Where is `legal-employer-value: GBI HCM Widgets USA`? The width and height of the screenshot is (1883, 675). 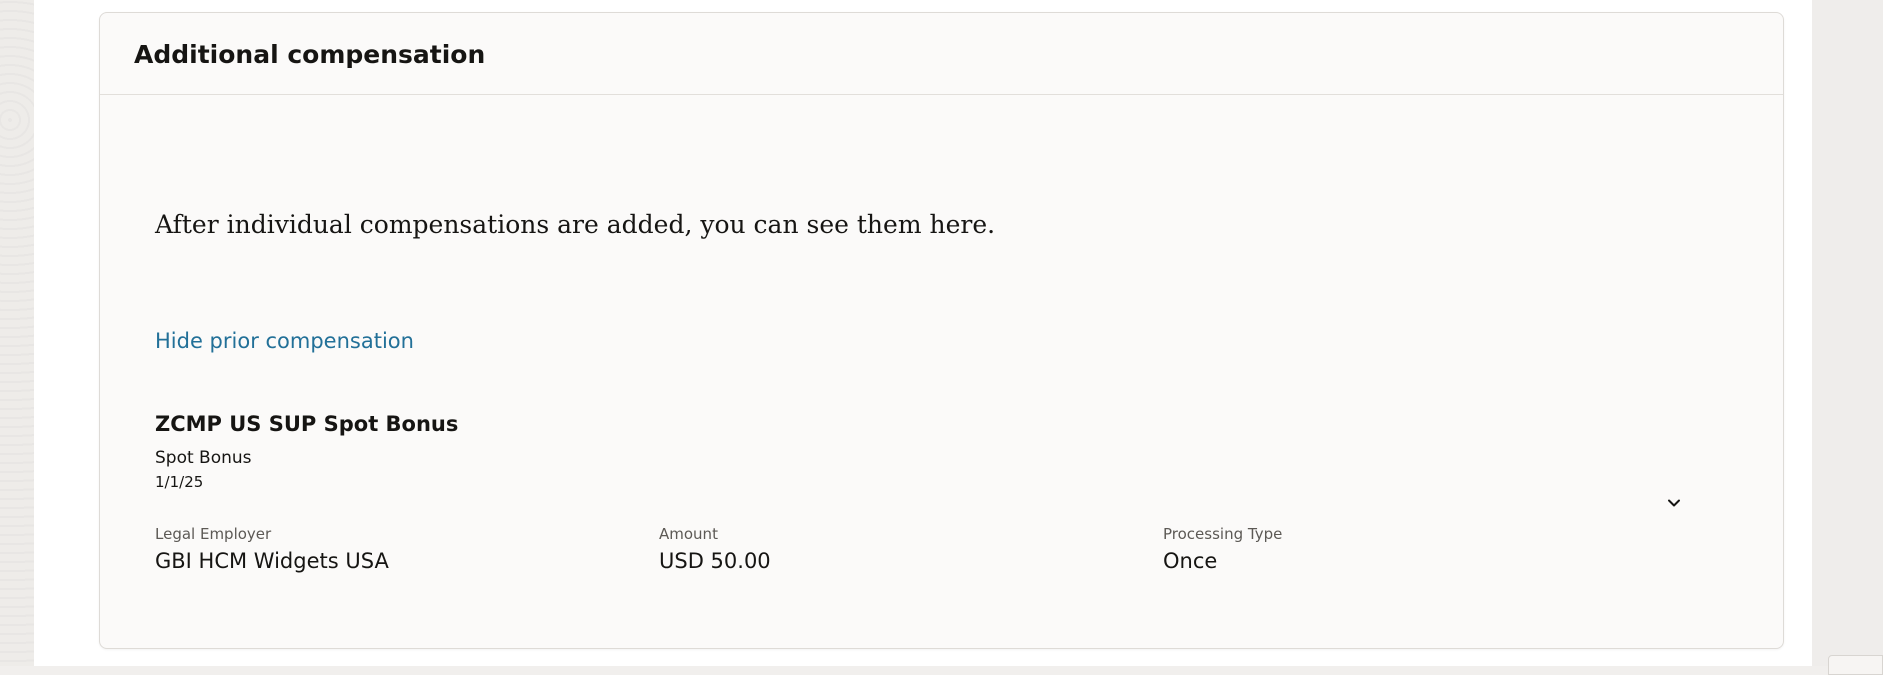 legal-employer-value: GBI HCM Widgets USA is located at coordinates (272, 561).